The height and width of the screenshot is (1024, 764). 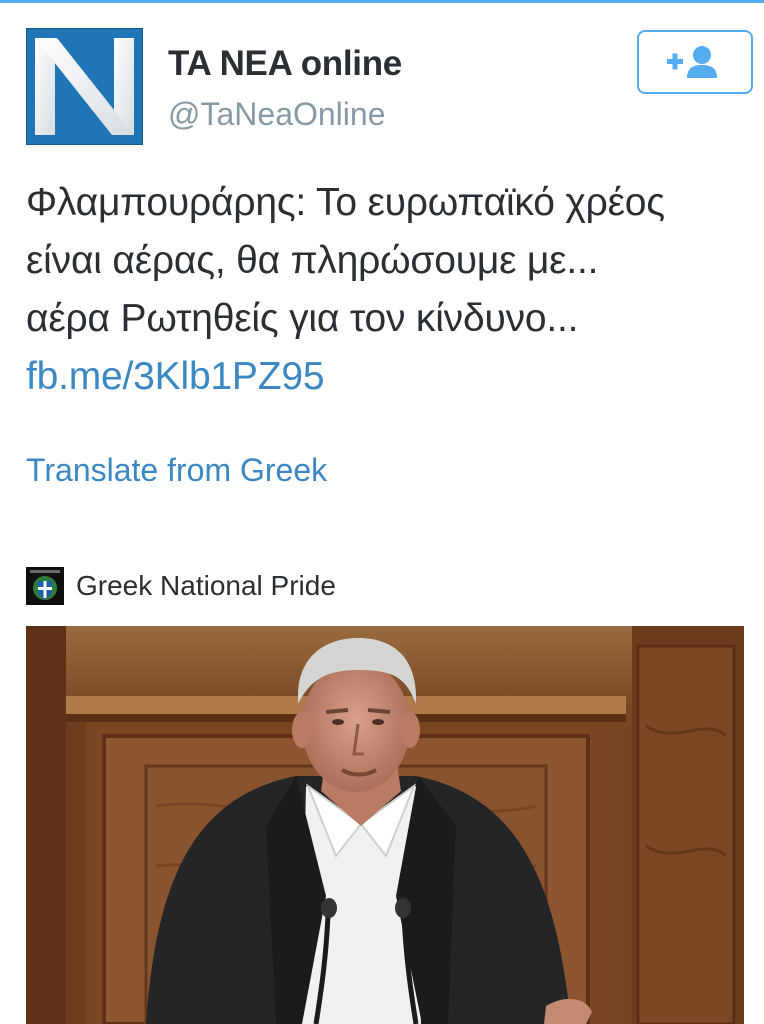 I want to click on greek-coat-of-arms-icon, so click(x=45, y=586).